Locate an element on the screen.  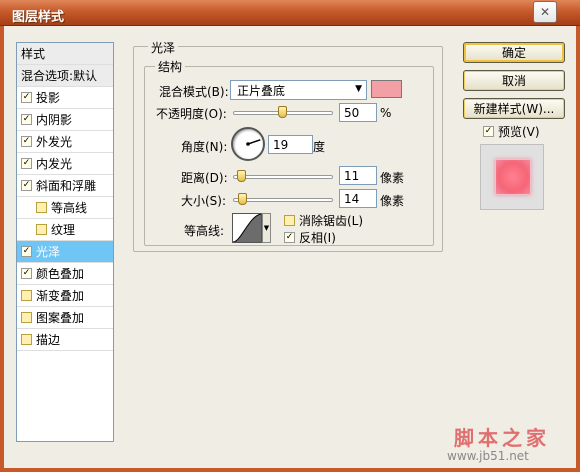
outer-glow-checkbox is located at coordinates (26, 141).